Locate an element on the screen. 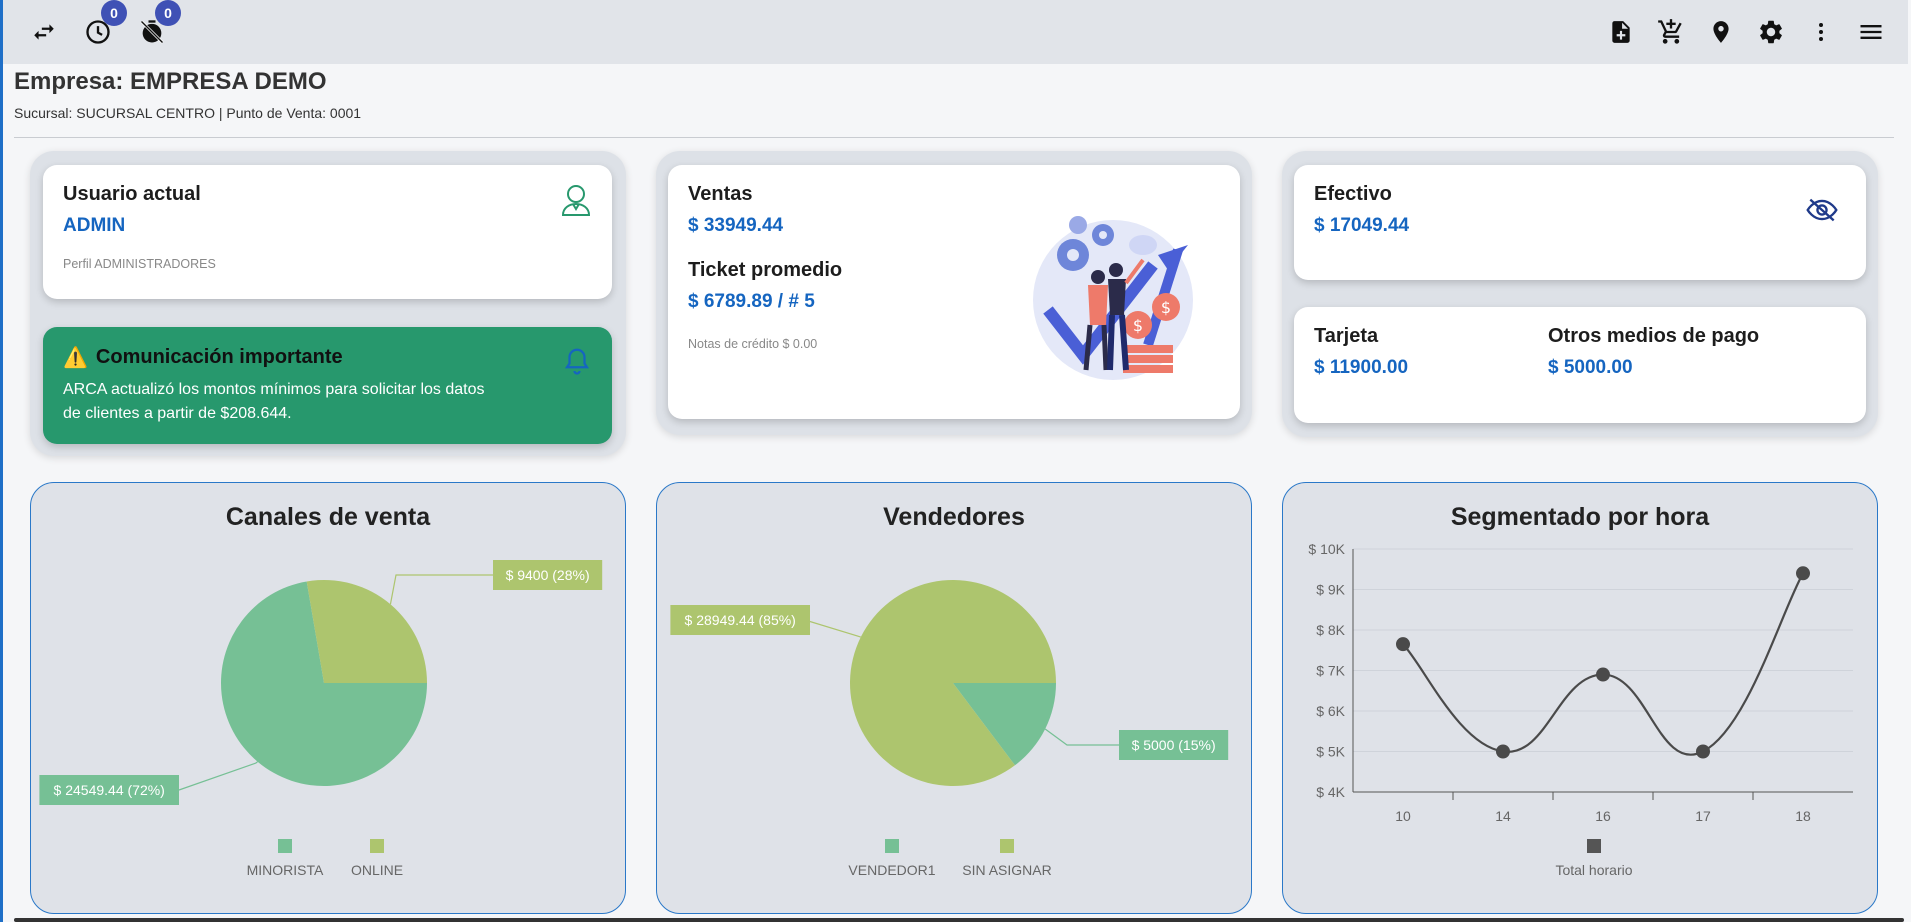 The height and width of the screenshot is (922, 1911). alert-title-row: ⚠️ Comunicación importante is located at coordinates (327, 357).